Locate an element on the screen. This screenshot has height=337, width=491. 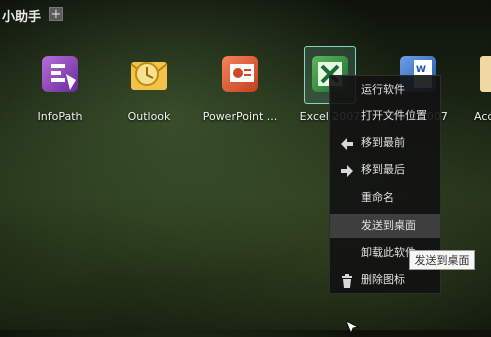
app-access: Acc is located at coordinates (480, 93).